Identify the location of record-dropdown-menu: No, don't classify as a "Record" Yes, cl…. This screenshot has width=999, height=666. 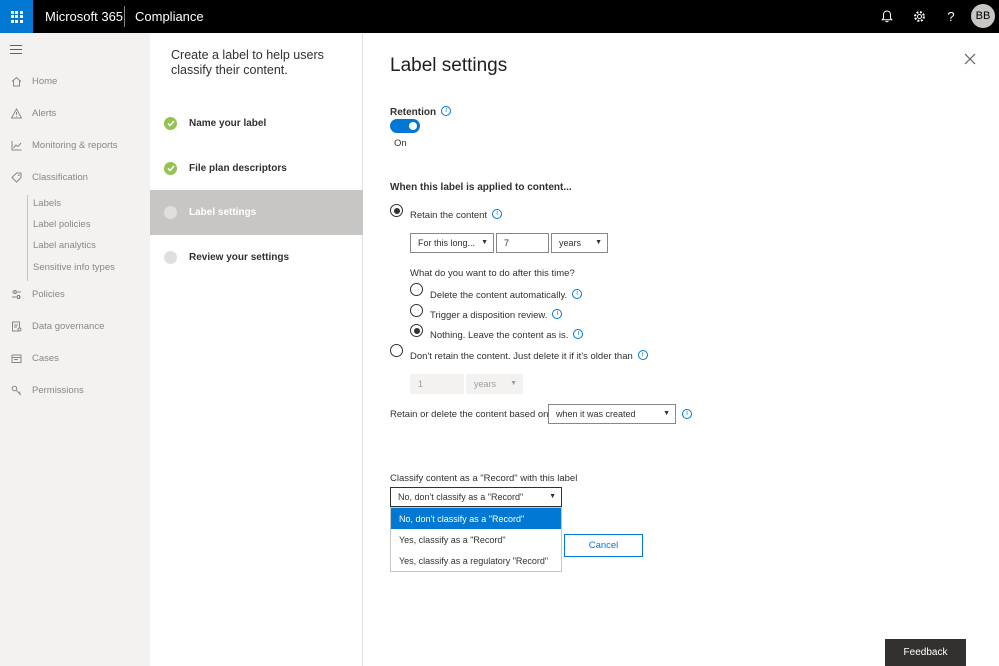
(476, 539).